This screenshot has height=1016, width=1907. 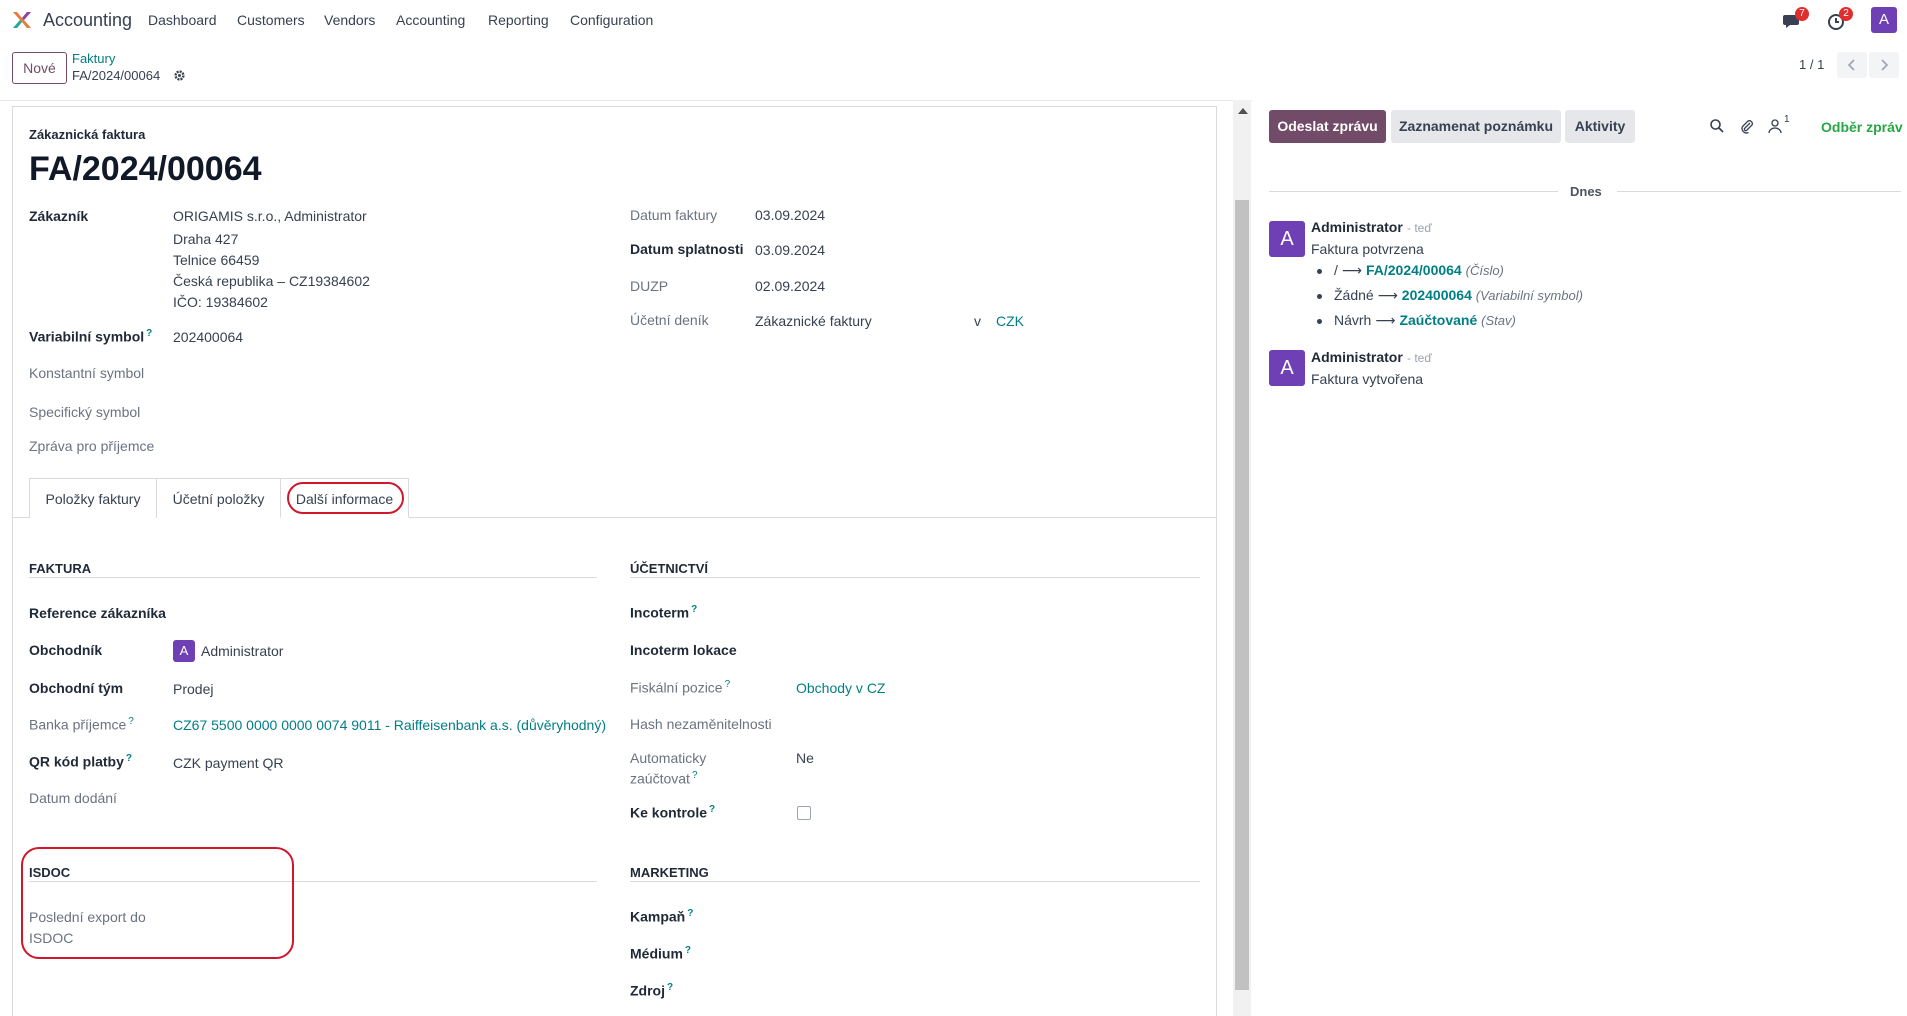 I want to click on salesperson-value: Administrator, so click(x=242, y=651).